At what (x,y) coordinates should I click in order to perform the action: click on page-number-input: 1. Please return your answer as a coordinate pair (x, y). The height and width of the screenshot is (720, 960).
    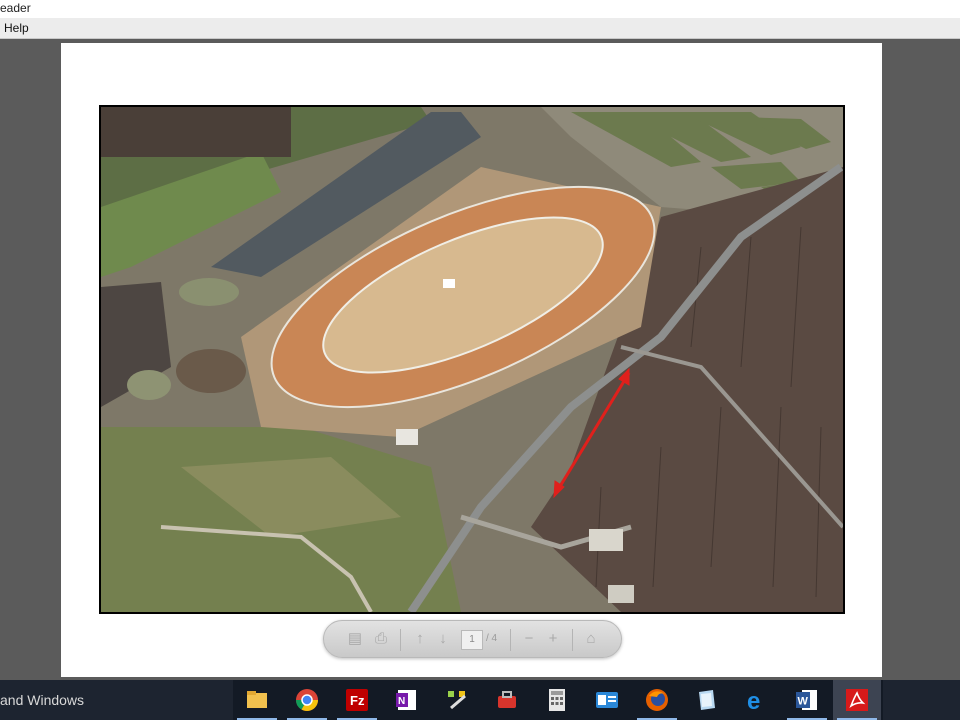
    Looking at the image, I should click on (472, 640).